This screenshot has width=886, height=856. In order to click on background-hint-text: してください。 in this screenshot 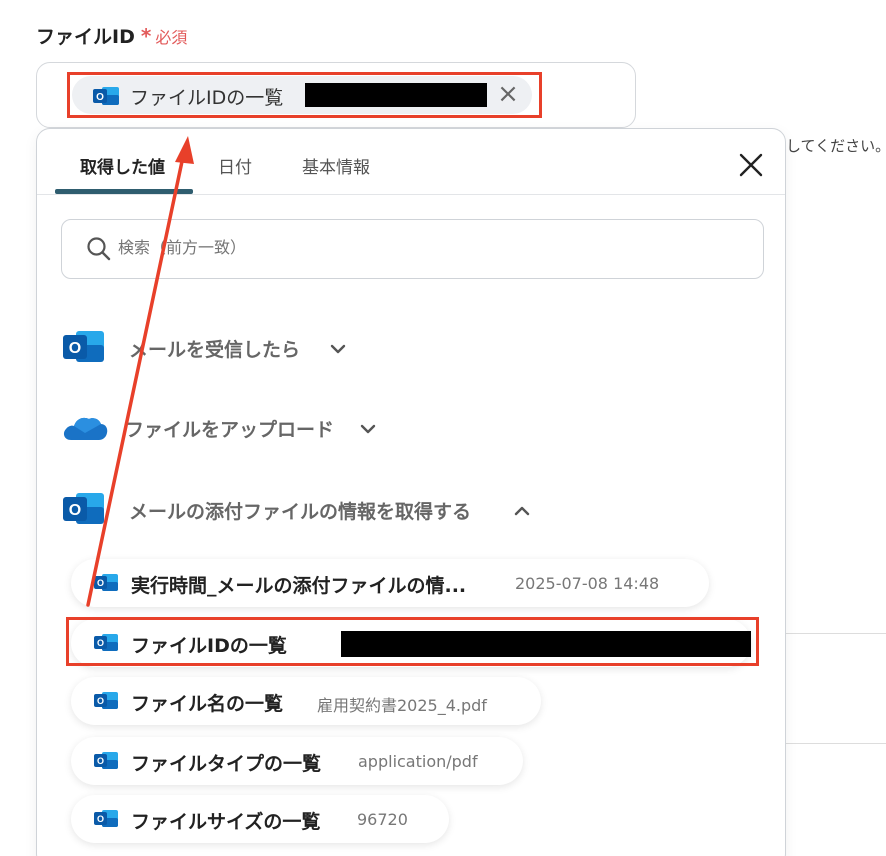, I will do `click(836, 146)`.